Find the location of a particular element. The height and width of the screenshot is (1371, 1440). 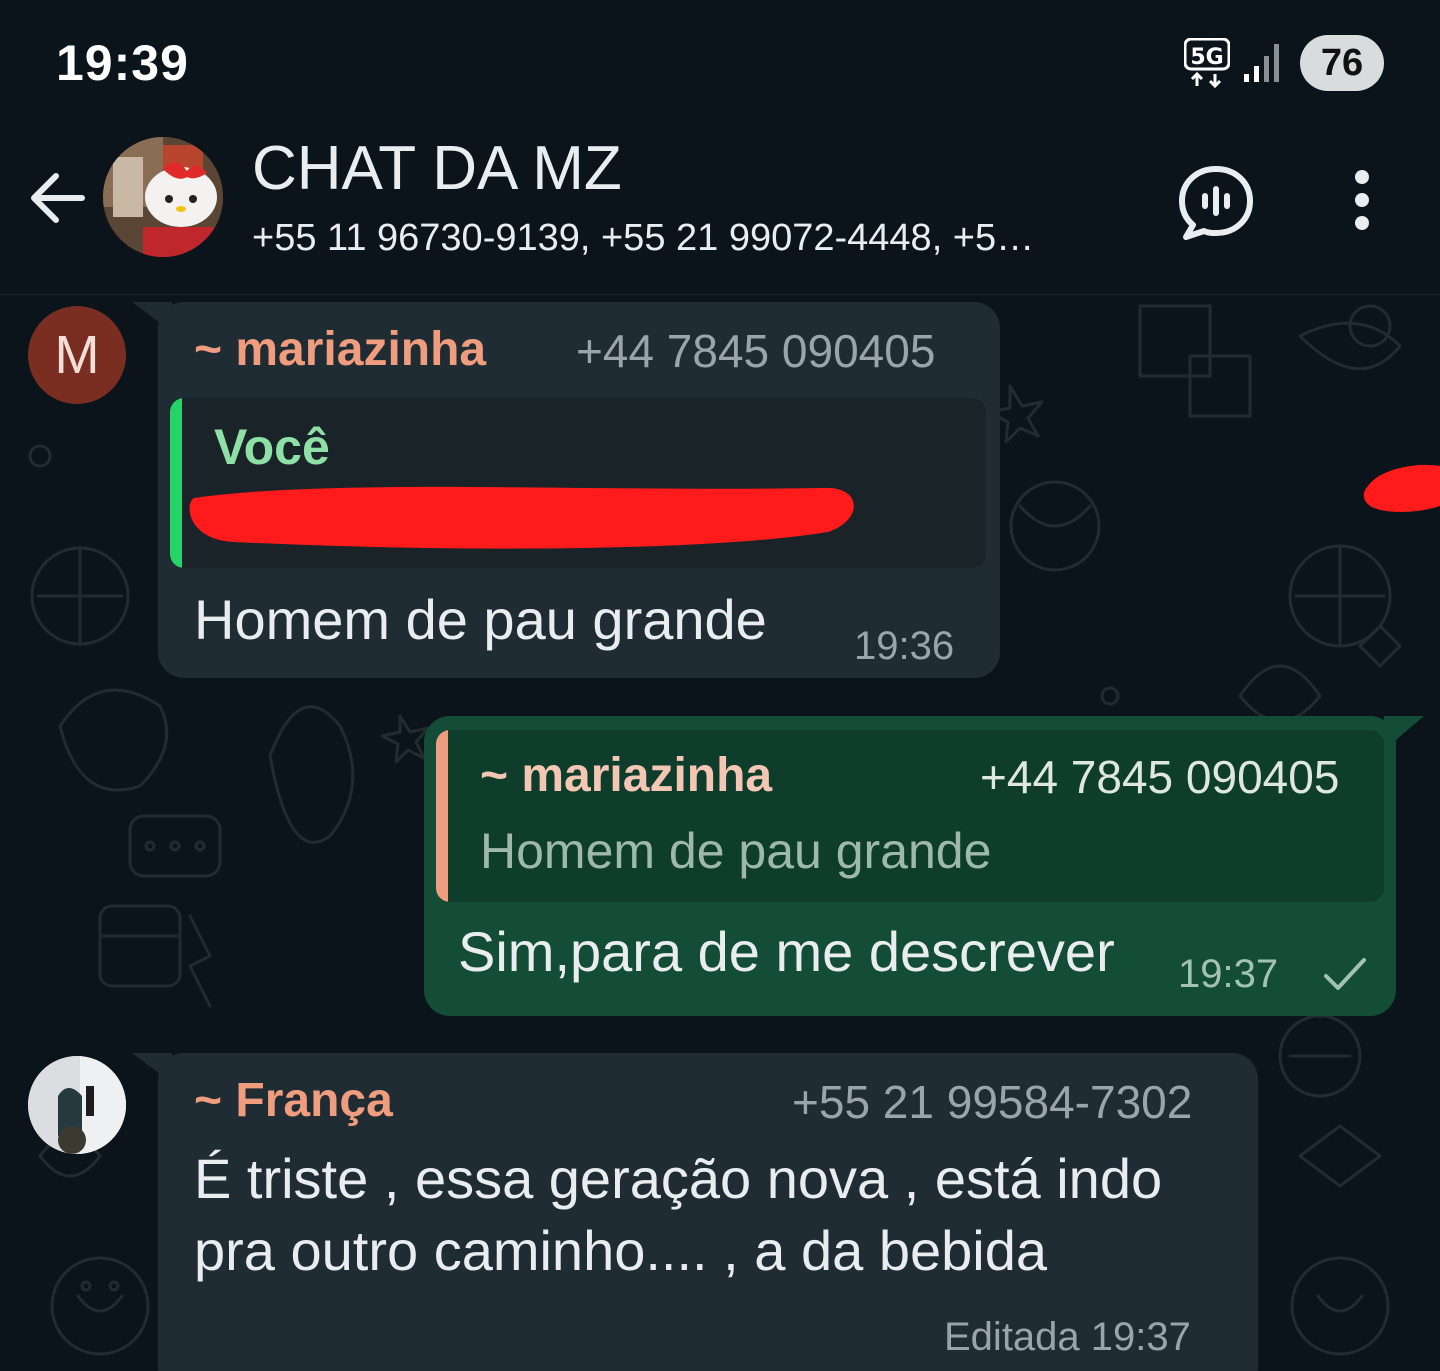

more-options-button is located at coordinates (1362, 200).